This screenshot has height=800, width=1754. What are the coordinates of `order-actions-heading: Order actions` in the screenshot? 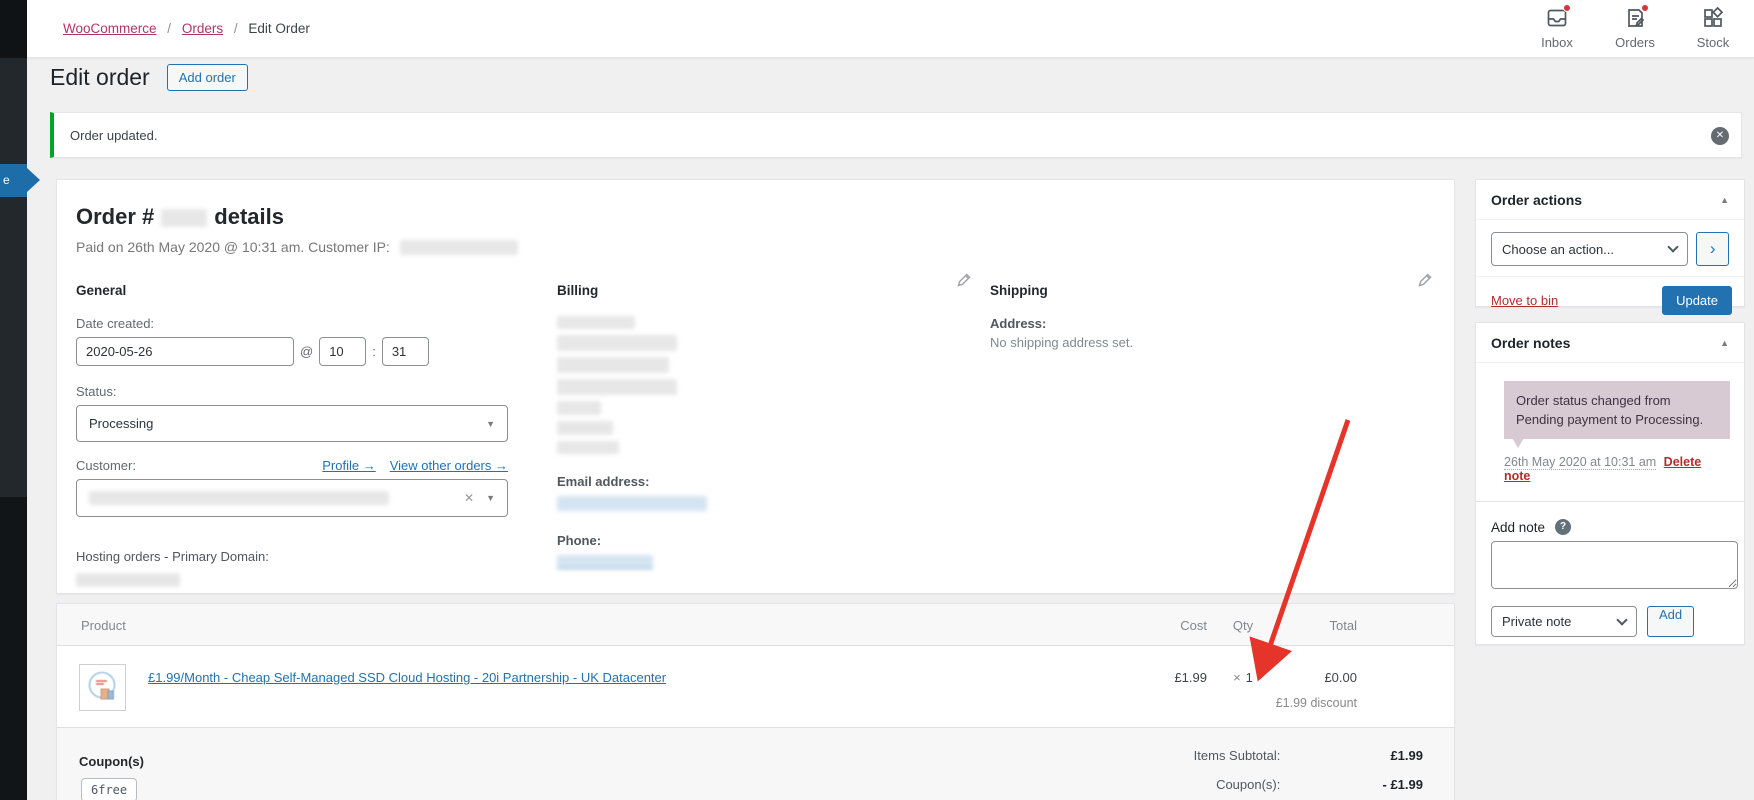 It's located at (1537, 199).